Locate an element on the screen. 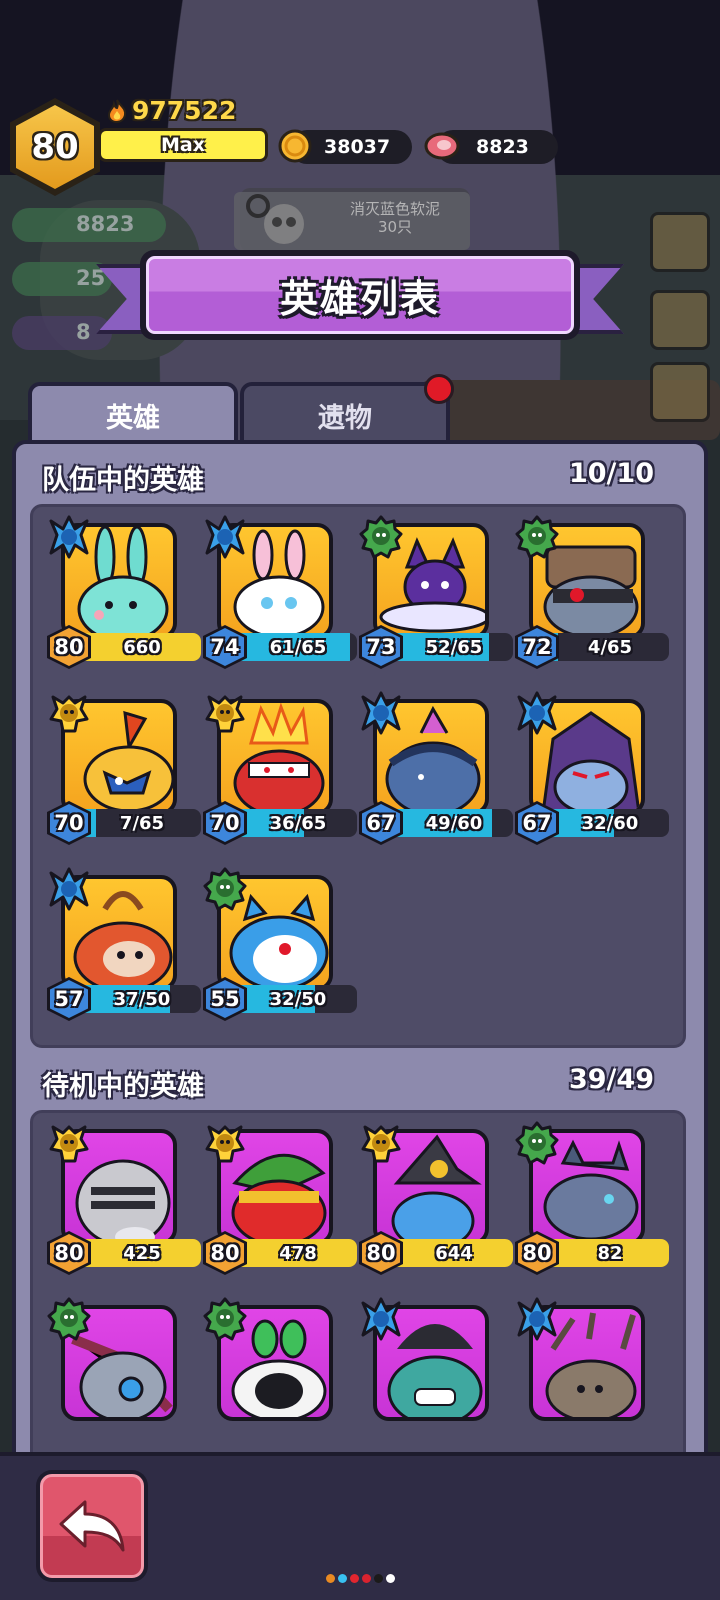 This screenshot has width=720, height=1600. hero-progress-text: 52/65 is located at coordinates (454, 647).